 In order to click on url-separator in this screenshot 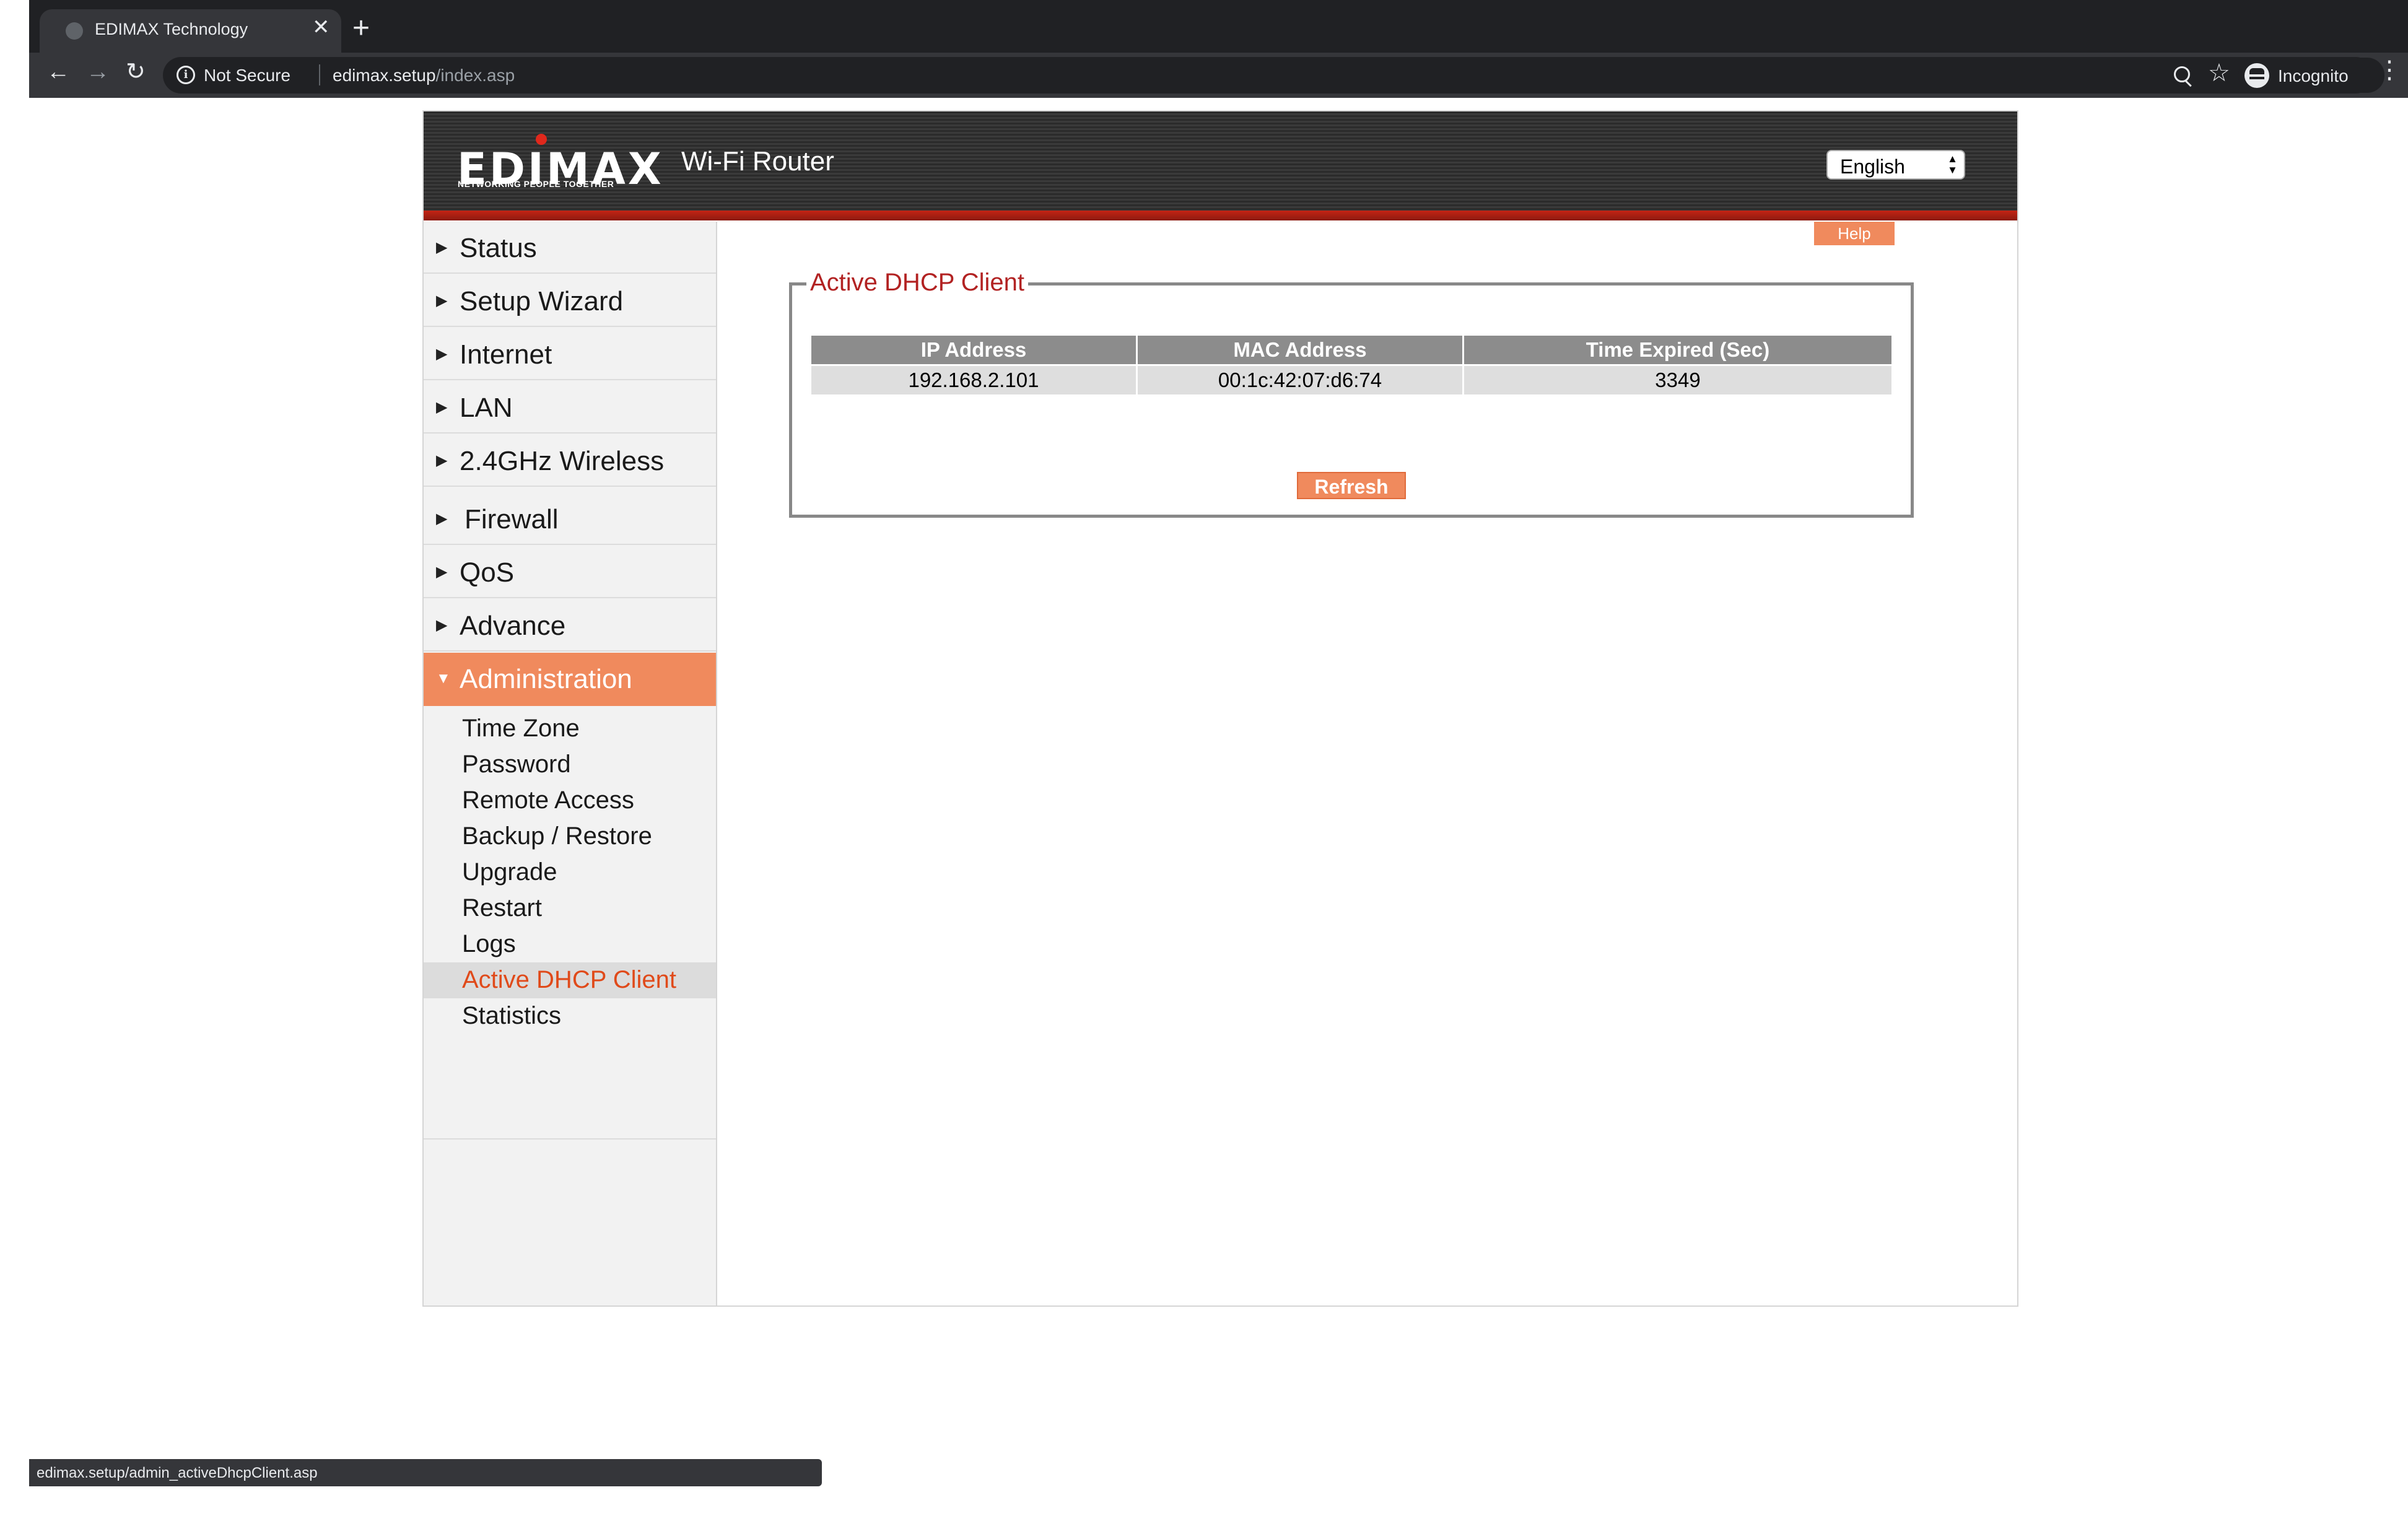, I will do `click(319, 75)`.